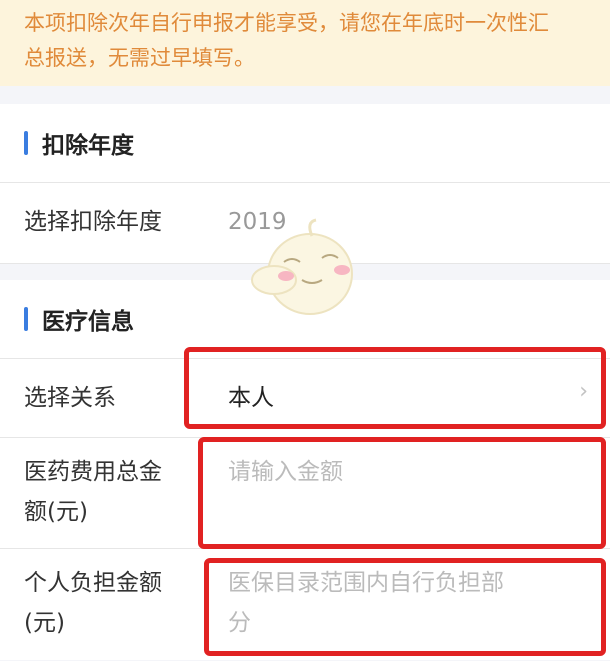 The height and width of the screenshot is (661, 610). What do you see at coordinates (139, 58) in the screenshot?
I see `notice-line-2: 总报送，无需过早填写。` at bounding box center [139, 58].